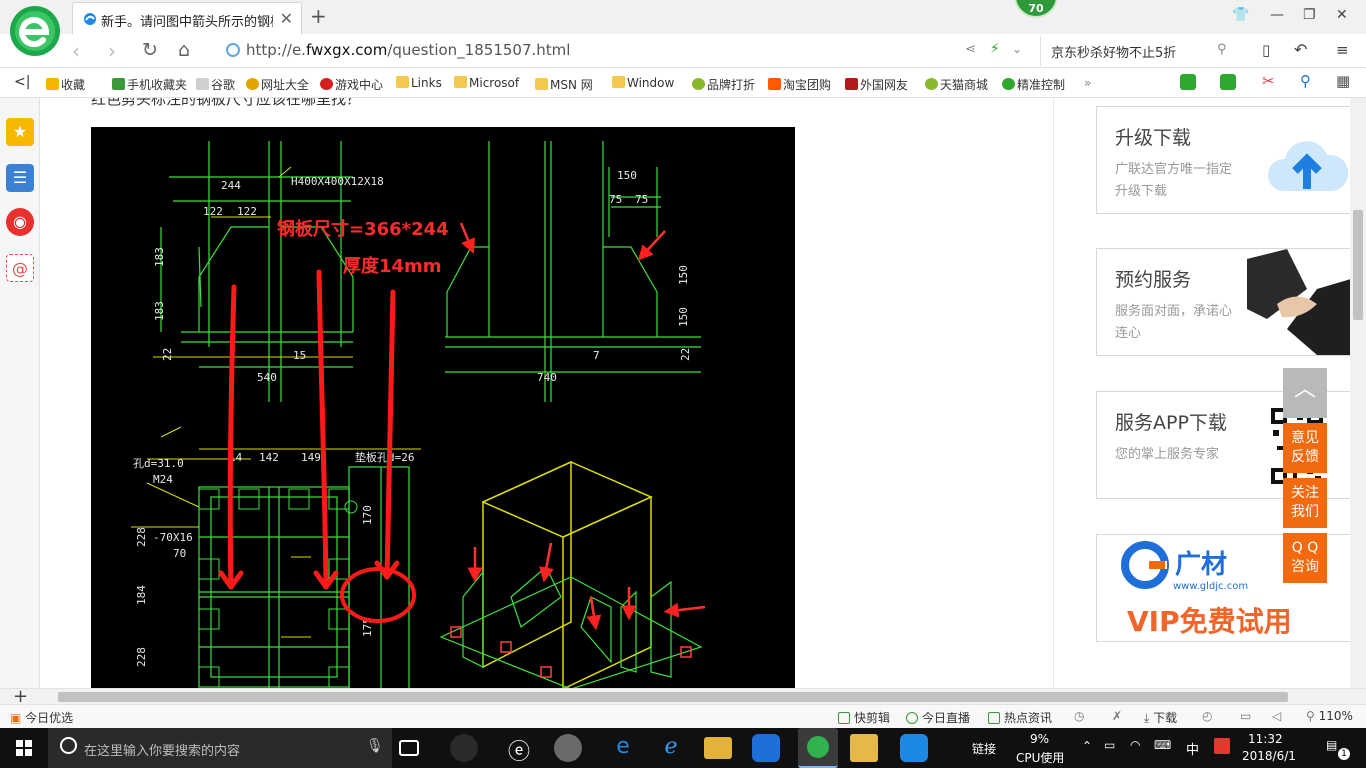 The image size is (1366, 768). Describe the element at coordinates (914, 748) in the screenshot. I see `tool-app-icon` at that location.